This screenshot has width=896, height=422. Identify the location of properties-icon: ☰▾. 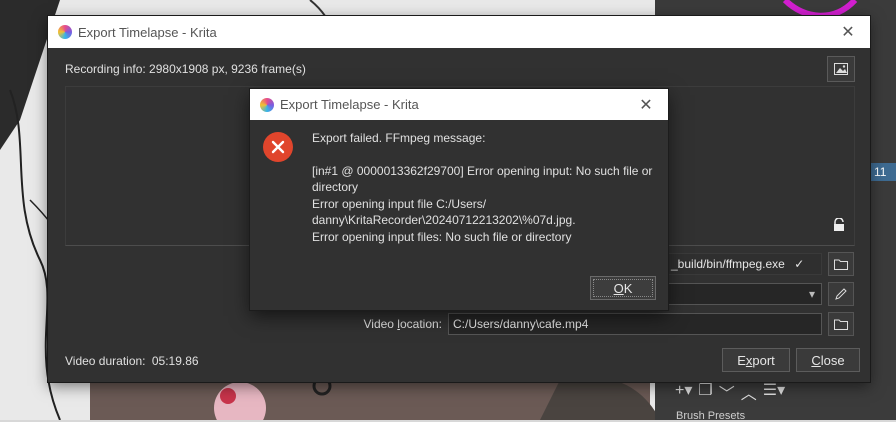
(774, 392).